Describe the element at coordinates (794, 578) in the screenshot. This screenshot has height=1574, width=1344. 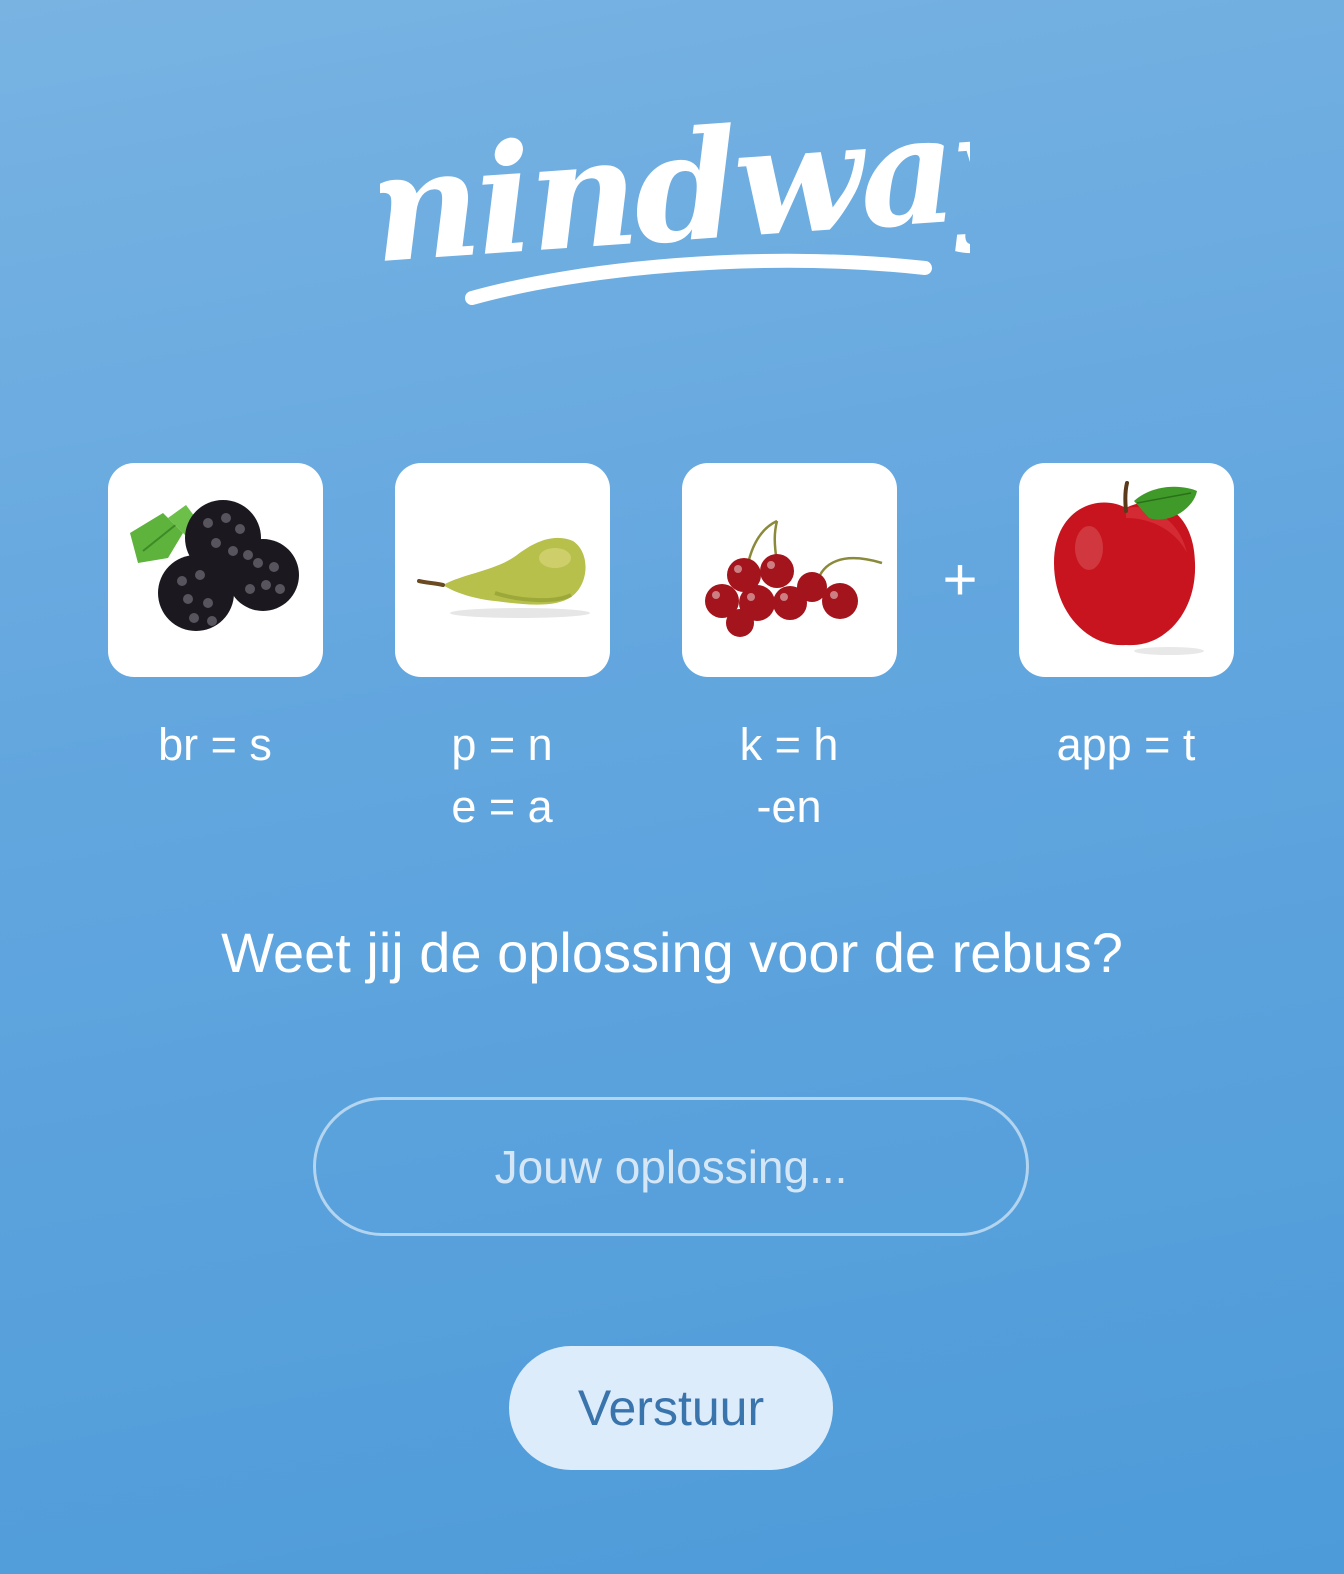
I see `cherries-image` at that location.